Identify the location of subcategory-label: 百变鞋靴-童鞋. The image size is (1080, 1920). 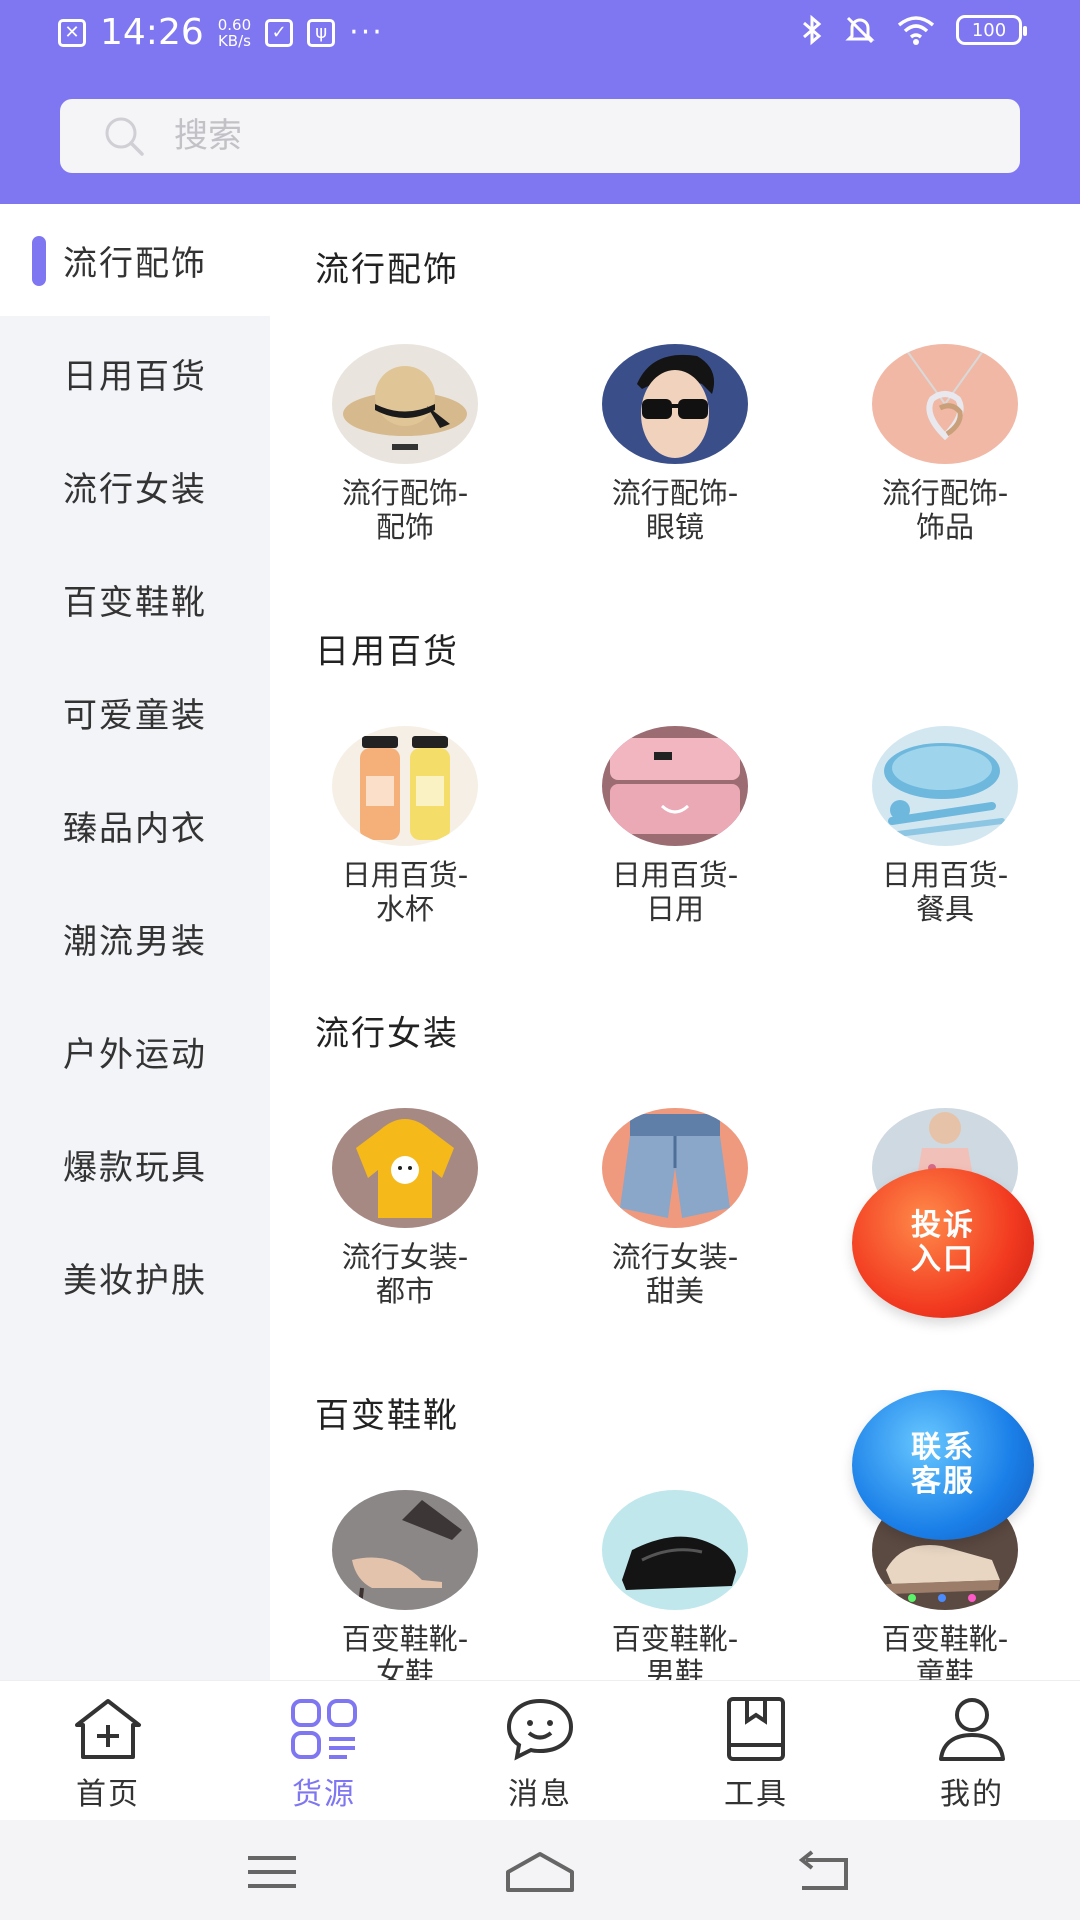
(945, 1651).